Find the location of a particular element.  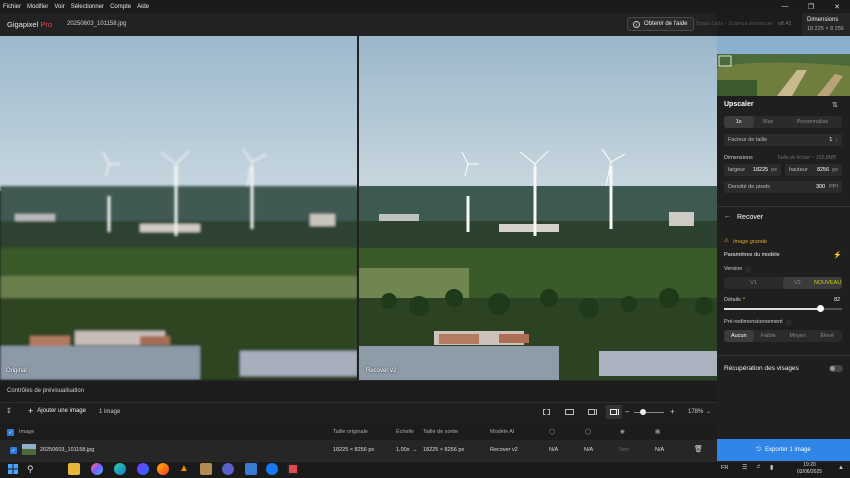

pixel-density-field: Densité de pixels 300 PPI is located at coordinates (783, 187).